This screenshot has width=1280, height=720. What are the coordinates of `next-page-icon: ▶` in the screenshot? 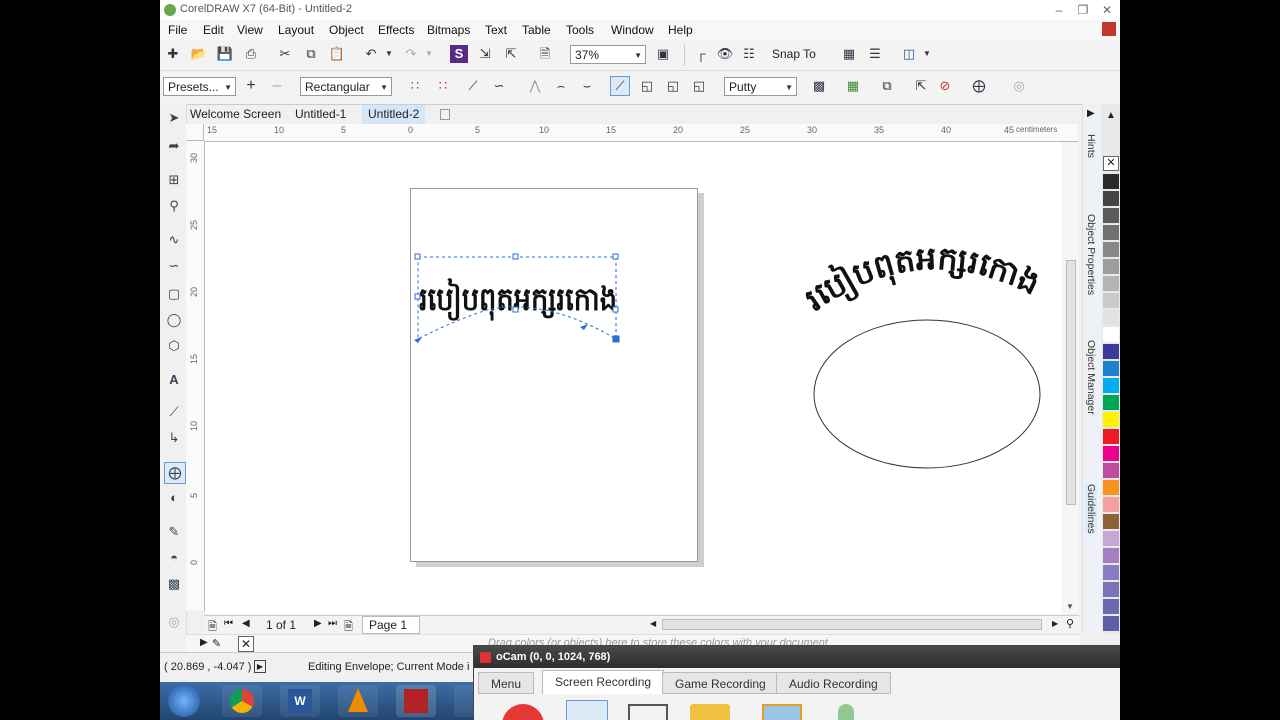 It's located at (318, 623).